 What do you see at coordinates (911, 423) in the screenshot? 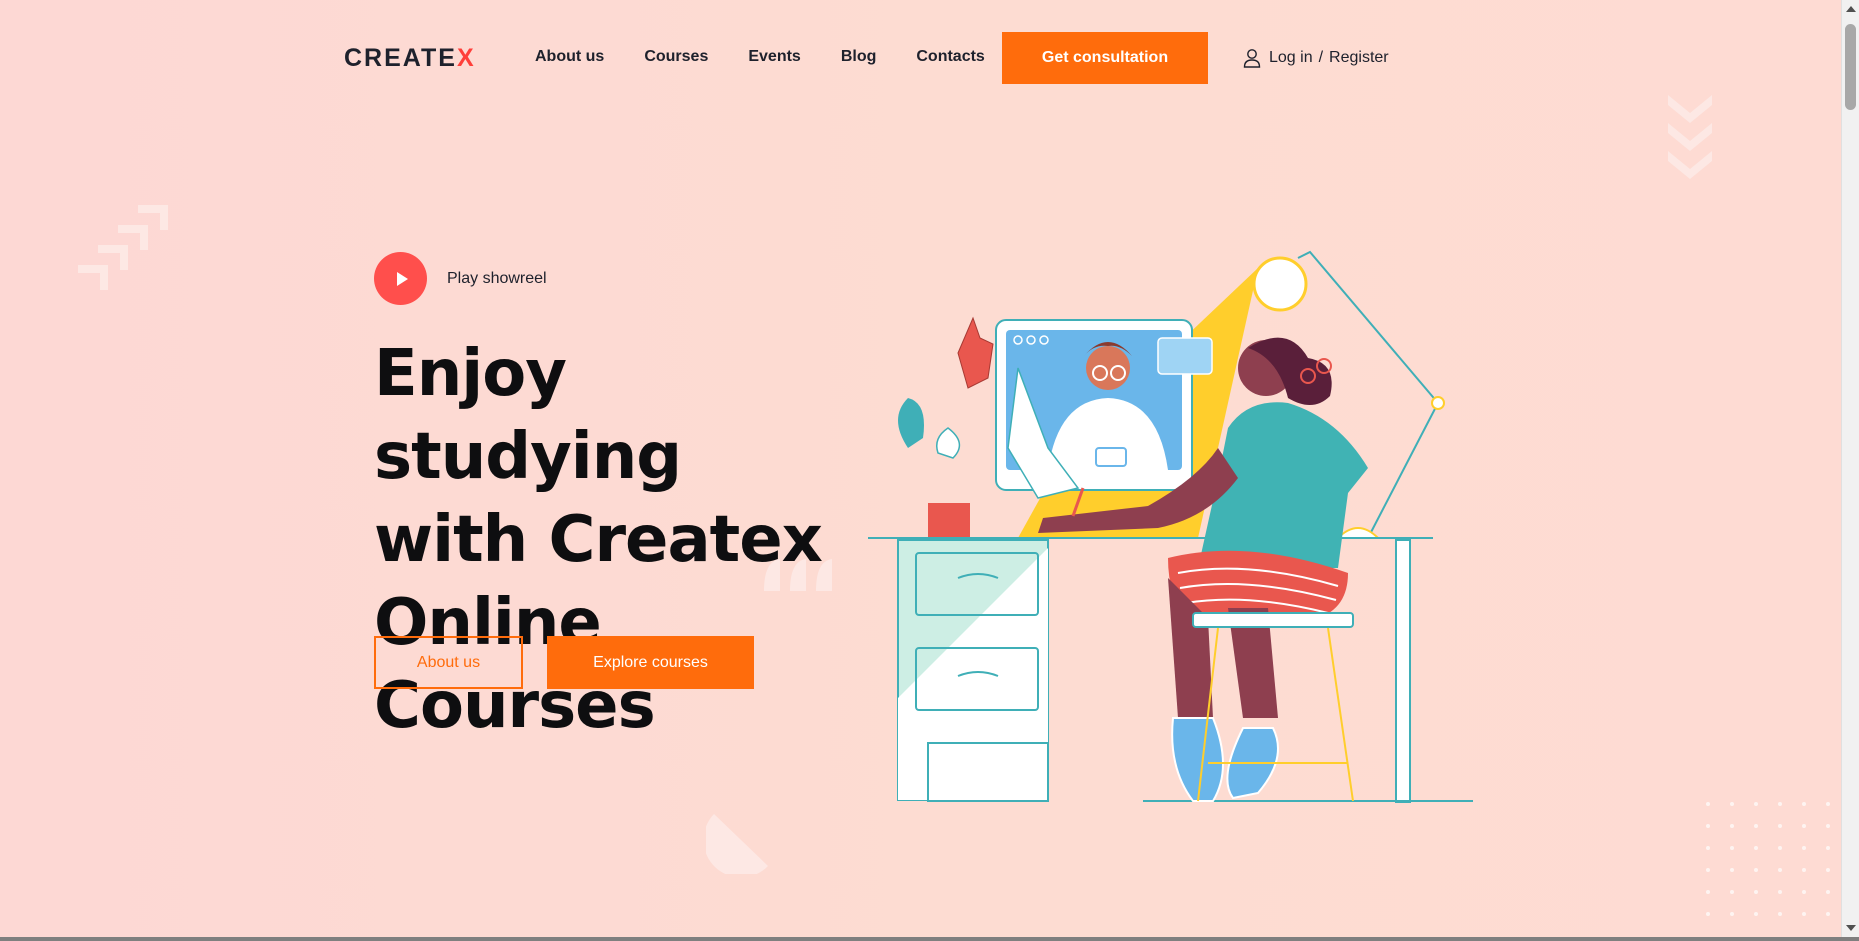
I see `plant` at bounding box center [911, 423].